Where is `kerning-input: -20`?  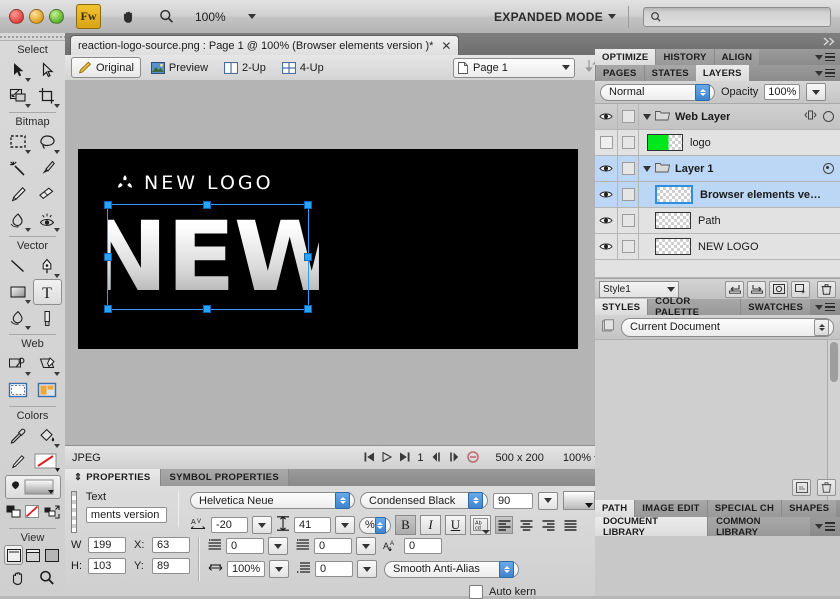
kerning-input: -20 is located at coordinates (229, 525).